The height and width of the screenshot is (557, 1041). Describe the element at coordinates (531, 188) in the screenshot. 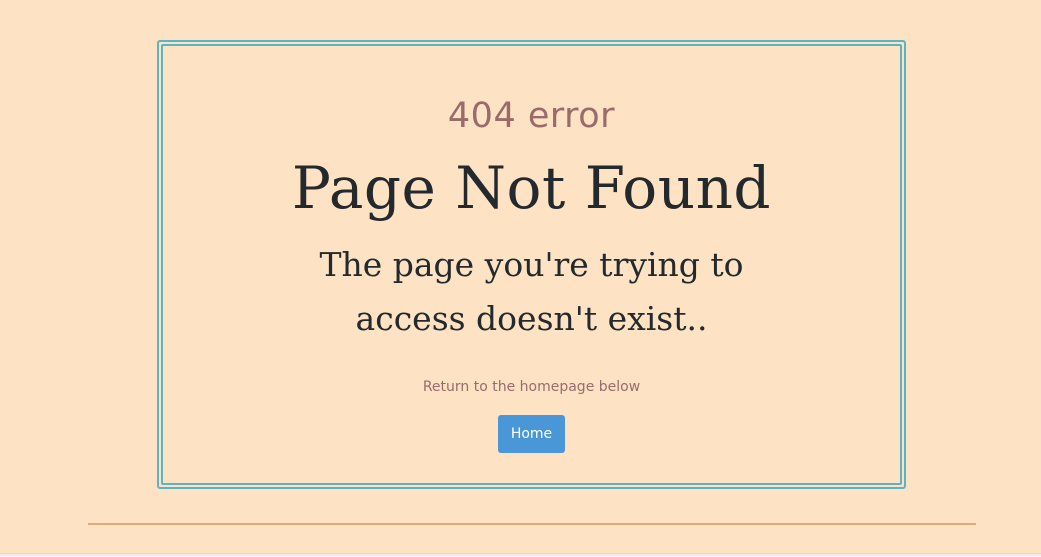

I see `page-title: Page Not Found` at that location.